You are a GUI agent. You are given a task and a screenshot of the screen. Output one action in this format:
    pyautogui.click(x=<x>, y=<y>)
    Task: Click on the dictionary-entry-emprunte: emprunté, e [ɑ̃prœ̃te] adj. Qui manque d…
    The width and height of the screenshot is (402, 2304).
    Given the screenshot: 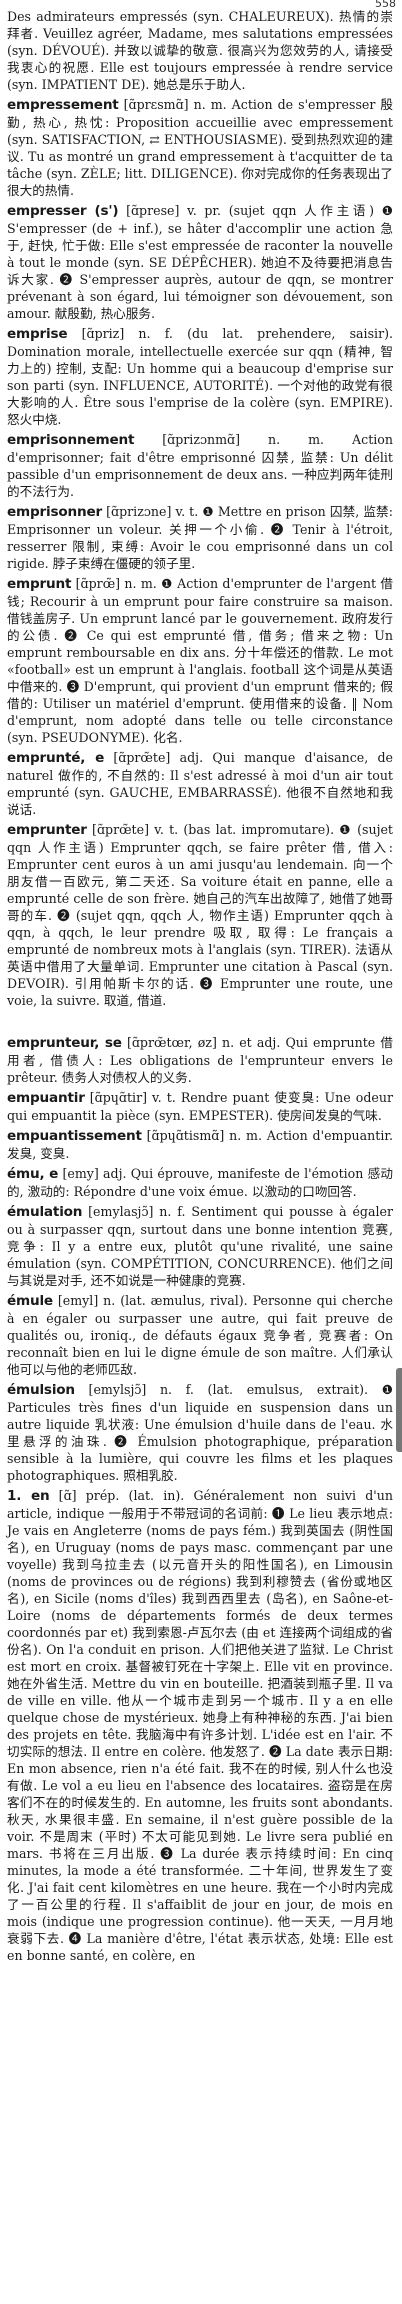 What is the action you would take?
    pyautogui.click(x=200, y=783)
    